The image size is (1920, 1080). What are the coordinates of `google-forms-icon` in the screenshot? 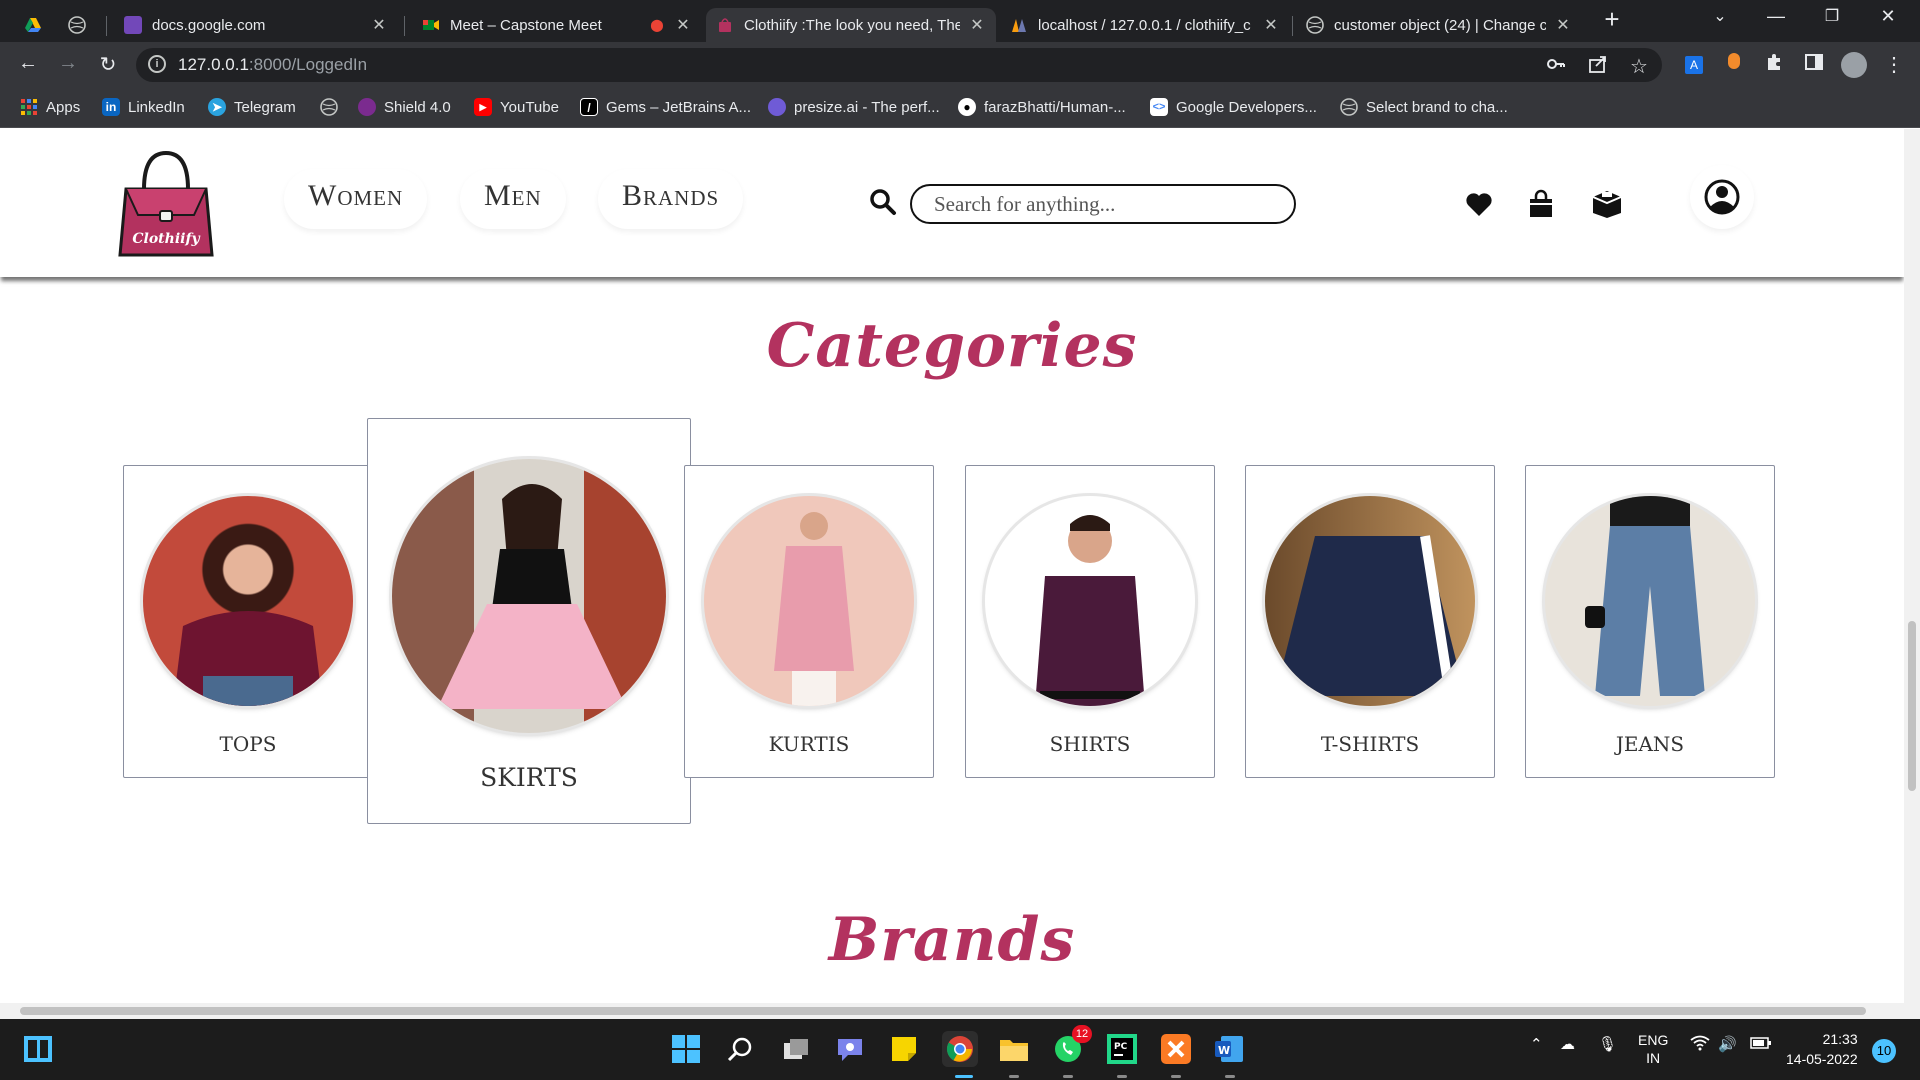 It's located at (133, 25).